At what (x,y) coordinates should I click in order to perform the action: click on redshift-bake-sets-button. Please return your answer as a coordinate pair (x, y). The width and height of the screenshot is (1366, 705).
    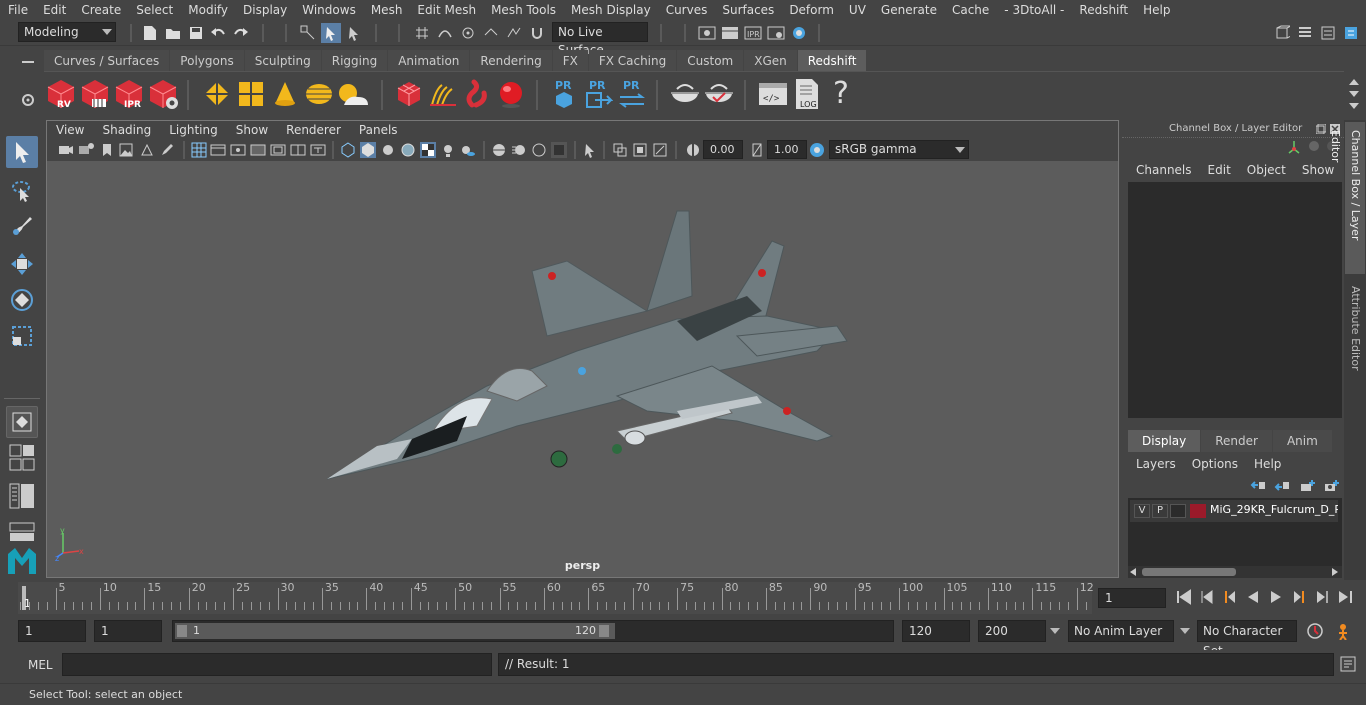
    Looking at the image, I should click on (719, 94).